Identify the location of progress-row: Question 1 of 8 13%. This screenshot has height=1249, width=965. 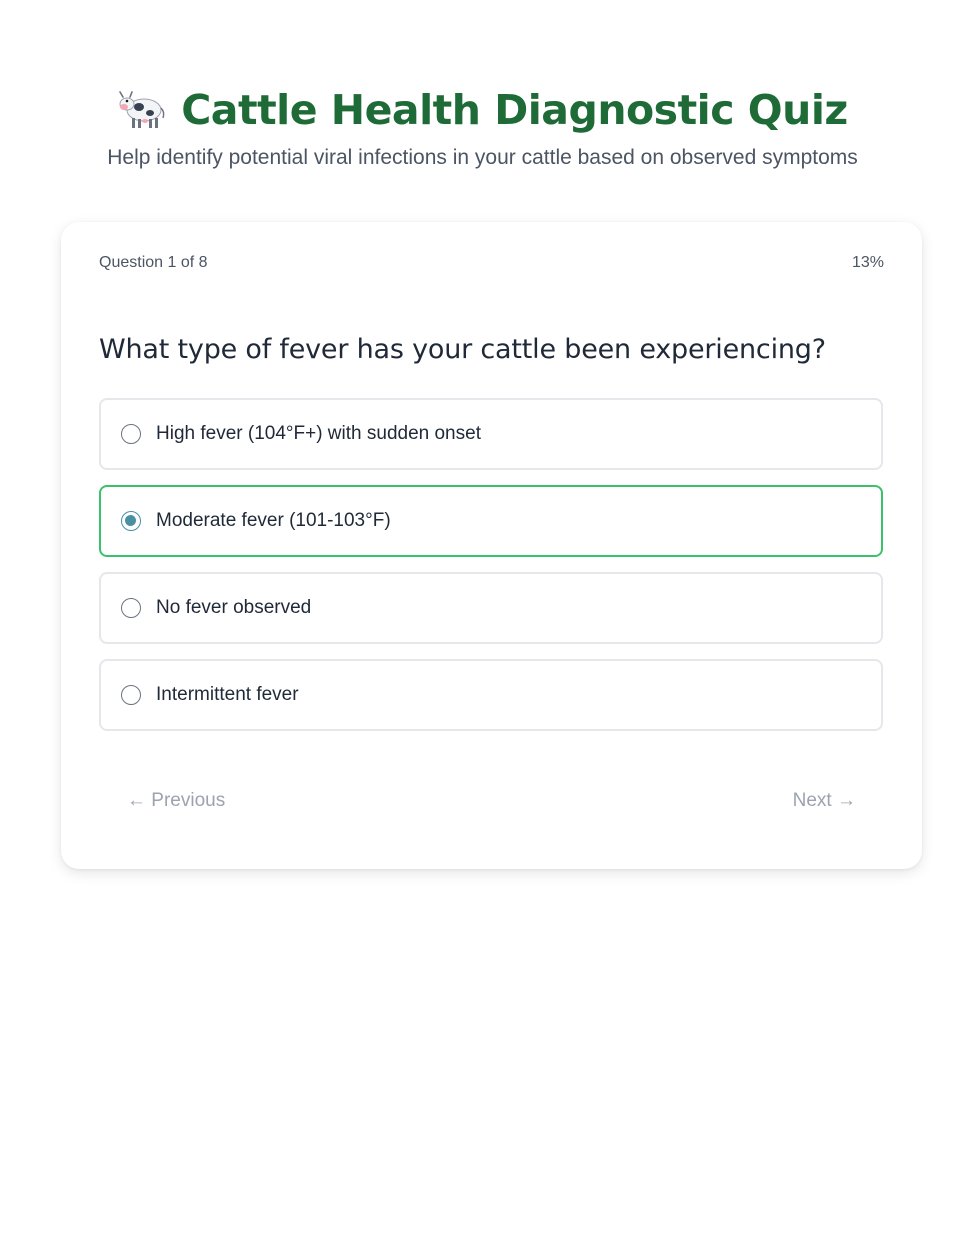
(491, 263).